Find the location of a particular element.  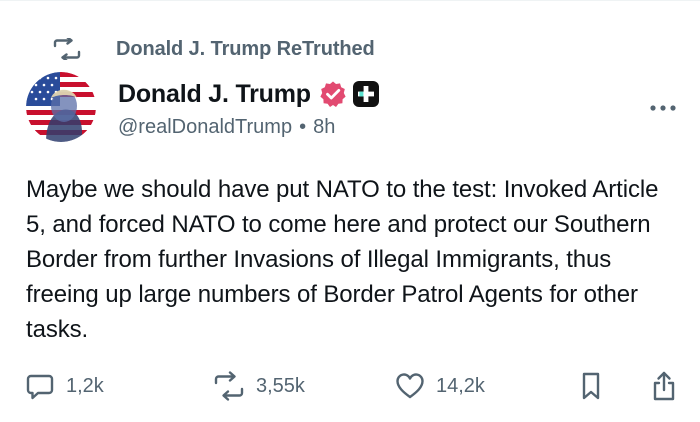

post-time: 8h is located at coordinates (324, 127).